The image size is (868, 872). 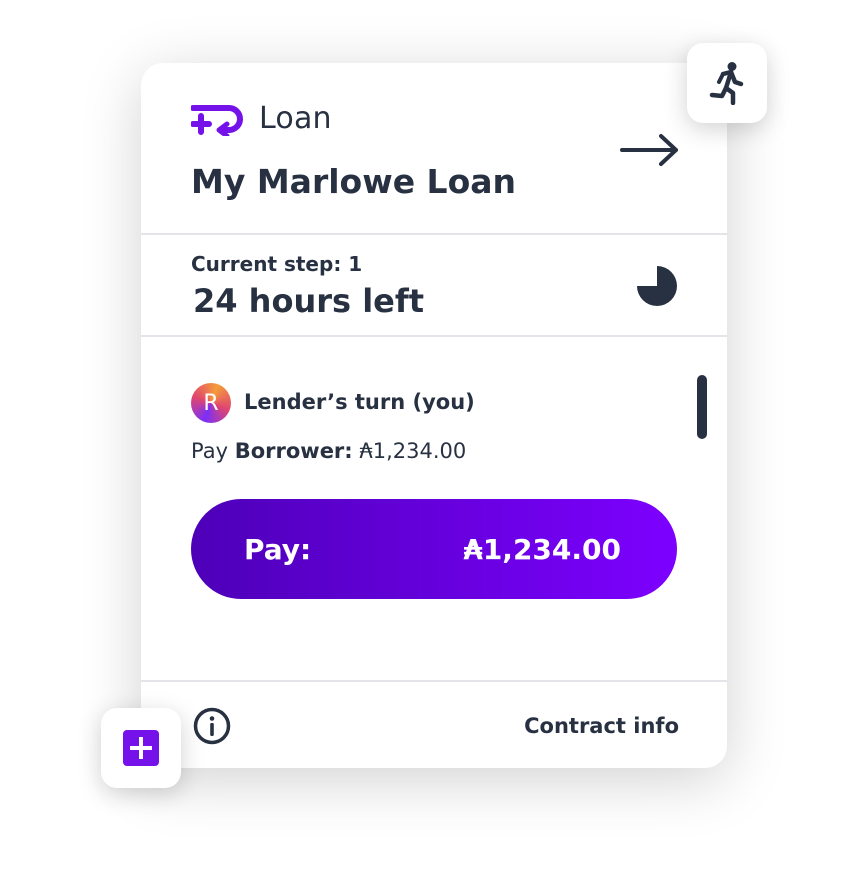 What do you see at coordinates (354, 181) in the screenshot?
I see `contract-title: My Marlowe Loan` at bounding box center [354, 181].